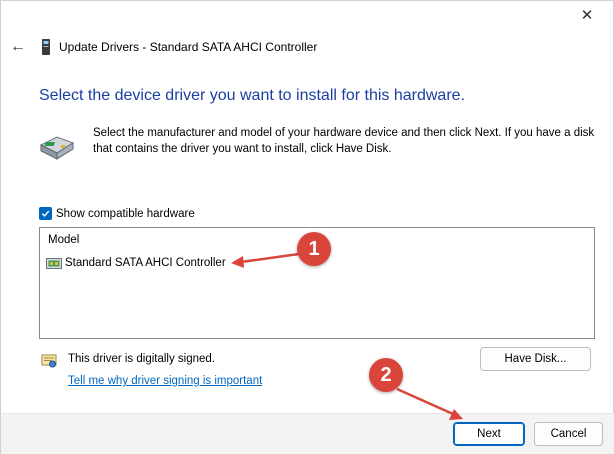  Describe the element at coordinates (314, 249) in the screenshot. I see `step-badge-1: 1` at that location.